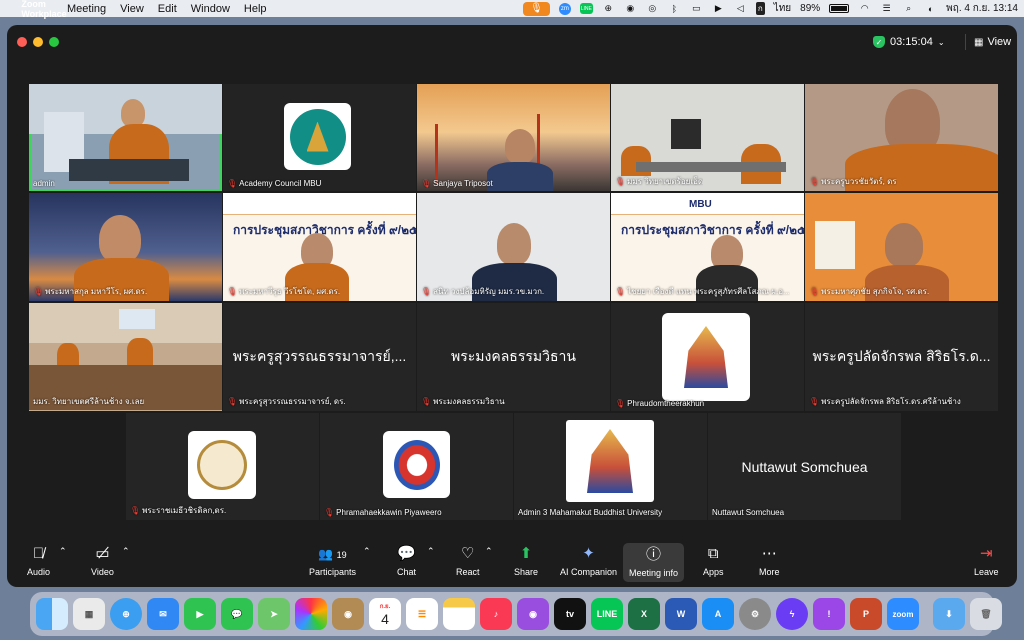  I want to click on video-tile: 🎙 มมร วิทยาเขตร้อยเอ็ด, so click(707, 137).